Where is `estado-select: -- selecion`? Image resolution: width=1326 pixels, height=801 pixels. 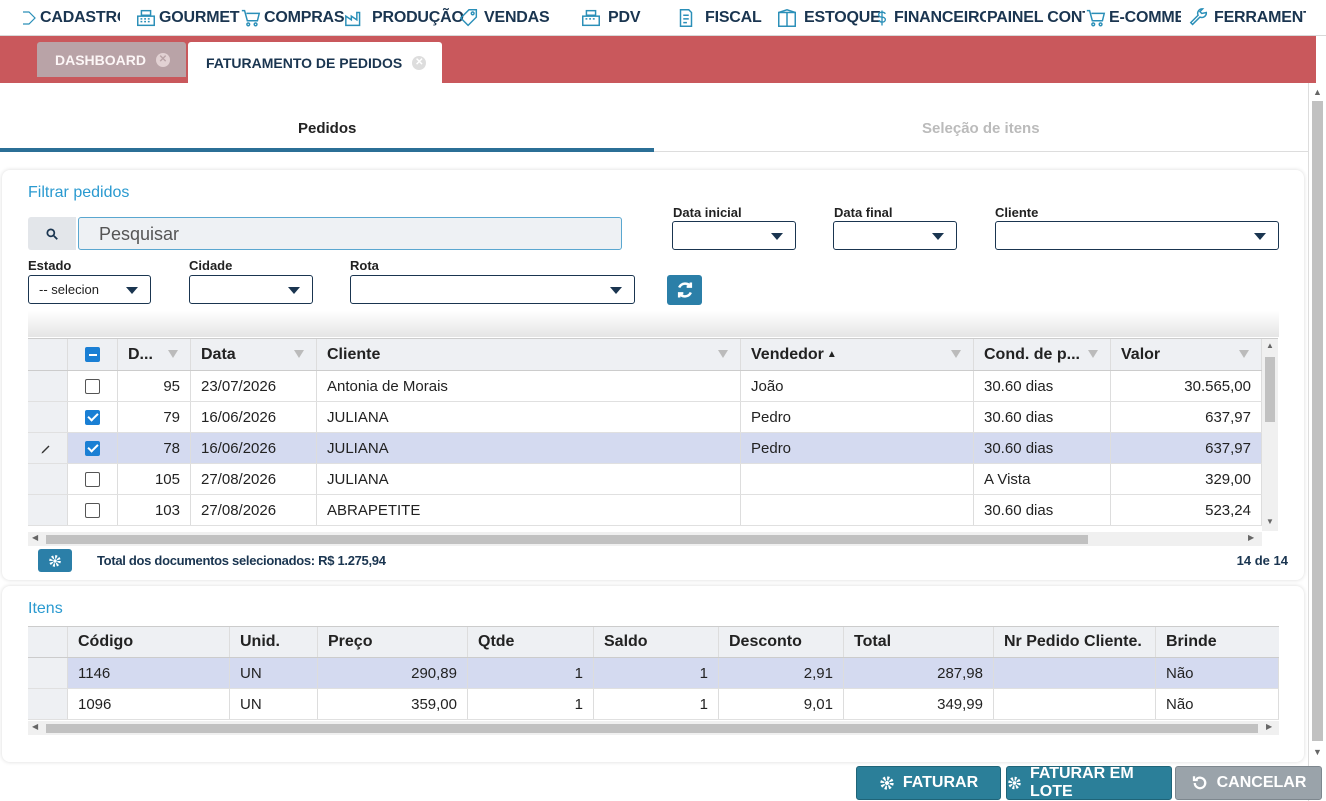
estado-select: -- selecion is located at coordinates (89, 289).